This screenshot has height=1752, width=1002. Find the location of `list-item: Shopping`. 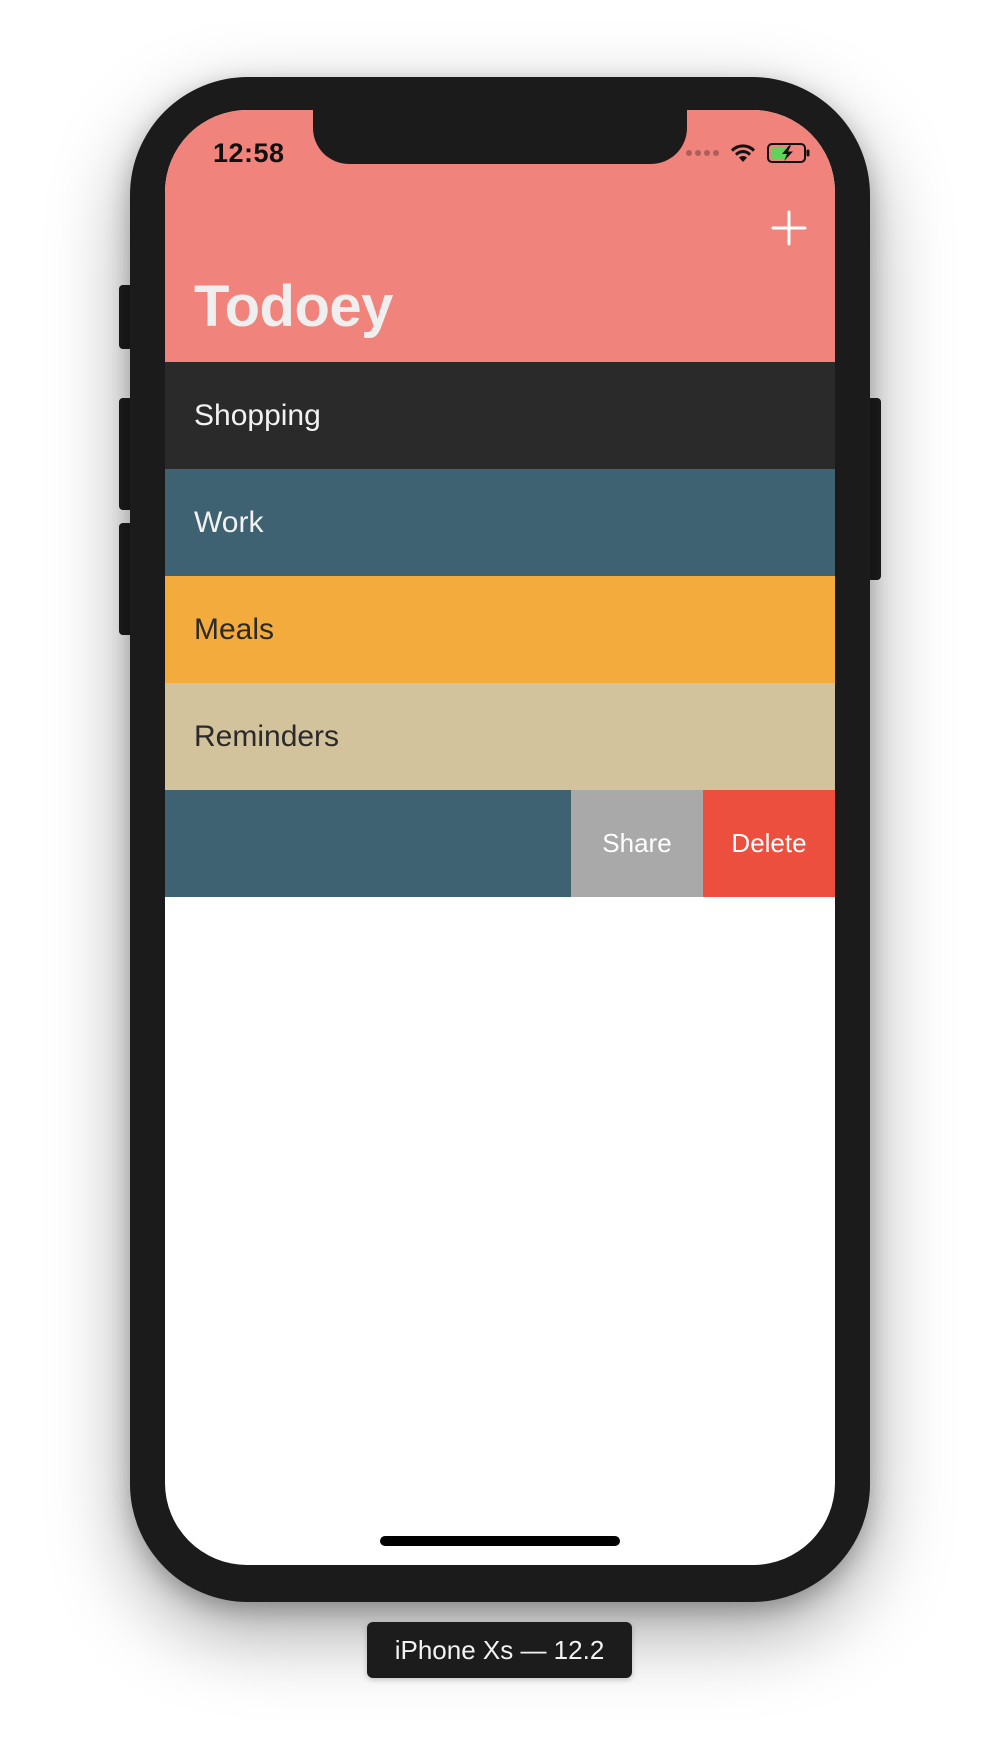

list-item: Shopping is located at coordinates (500, 415).